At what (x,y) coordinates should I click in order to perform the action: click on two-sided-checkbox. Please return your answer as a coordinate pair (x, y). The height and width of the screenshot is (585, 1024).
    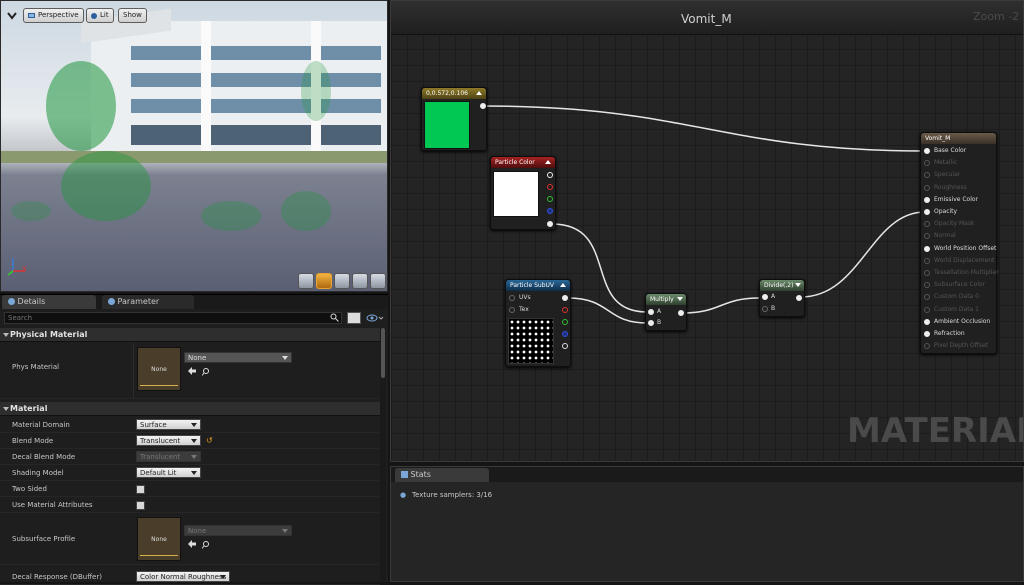
    Looking at the image, I should click on (140, 489).